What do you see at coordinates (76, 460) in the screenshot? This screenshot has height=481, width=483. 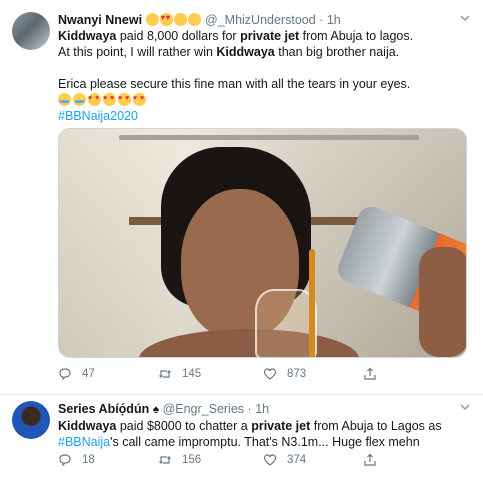 I see `reply-button: 18` at bounding box center [76, 460].